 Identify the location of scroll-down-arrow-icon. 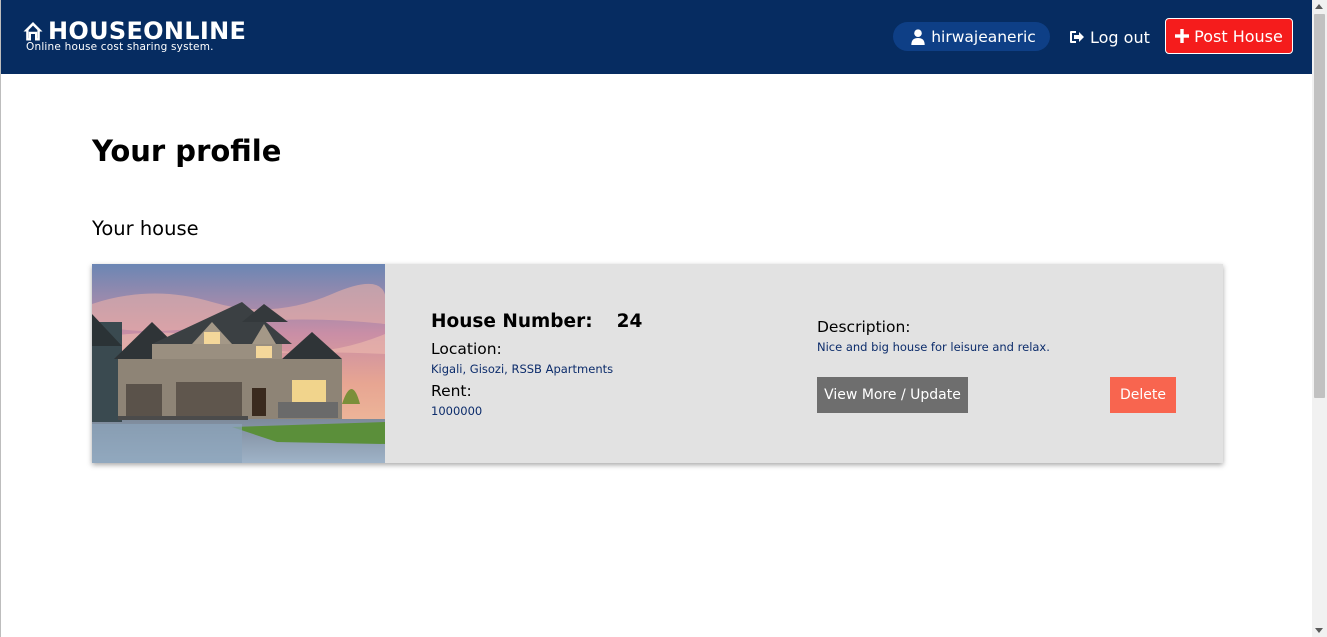
(1319, 630).